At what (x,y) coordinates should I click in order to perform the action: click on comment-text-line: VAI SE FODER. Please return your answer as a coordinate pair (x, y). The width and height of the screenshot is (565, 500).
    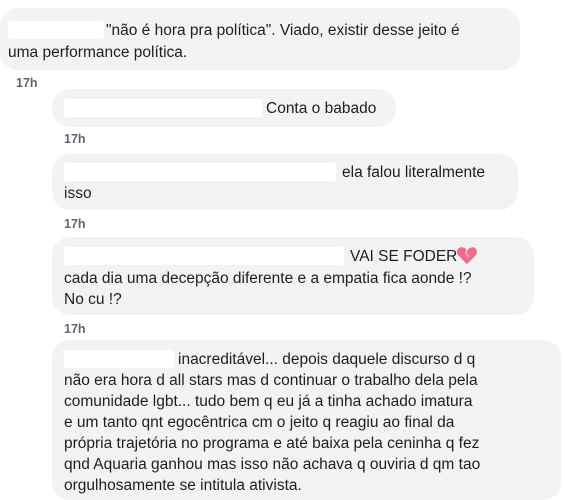
    Looking at the image, I should click on (404, 256).